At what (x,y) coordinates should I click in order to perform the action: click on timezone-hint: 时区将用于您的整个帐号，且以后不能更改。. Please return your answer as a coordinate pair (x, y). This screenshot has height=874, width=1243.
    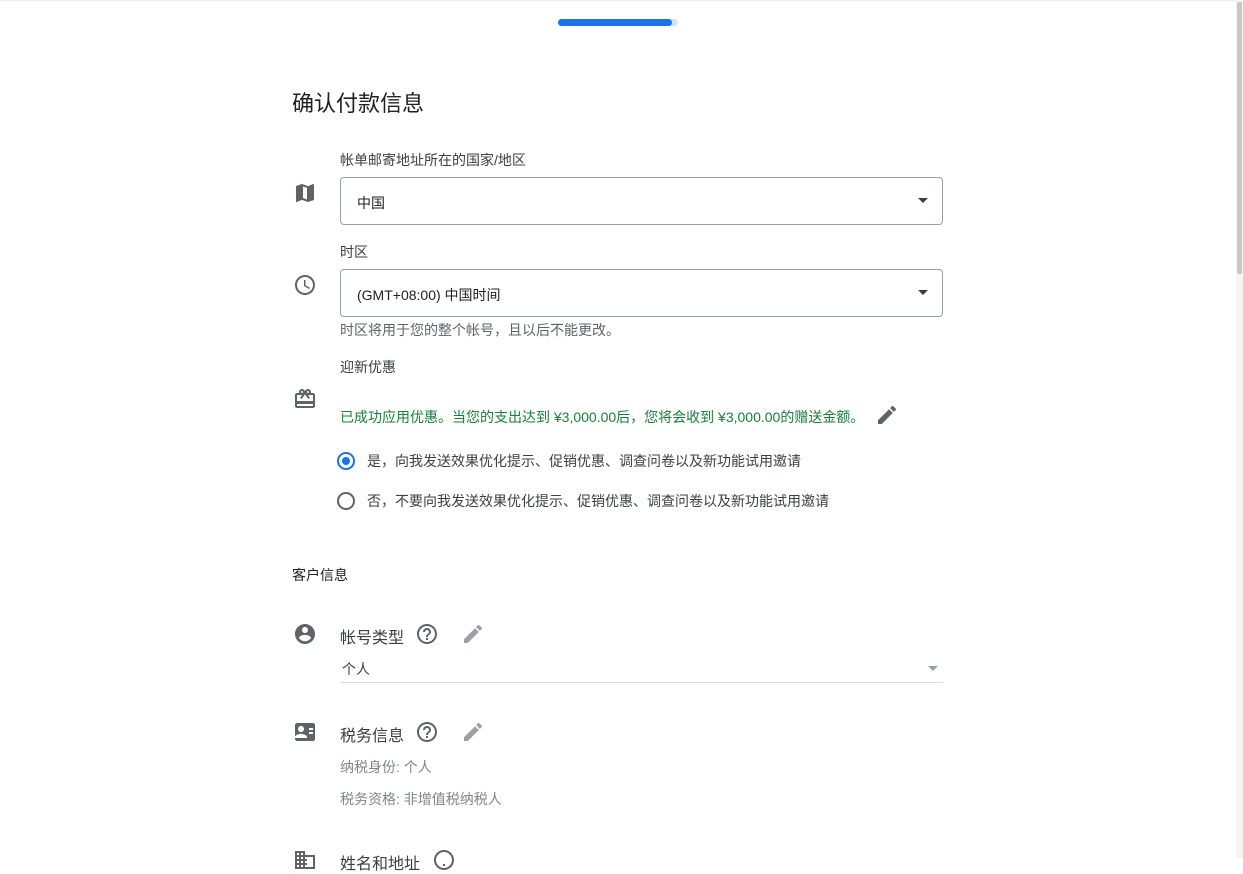
    Looking at the image, I should click on (480, 330).